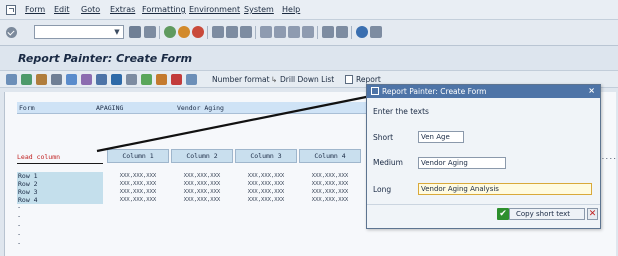  What do you see at coordinates (441, 137) in the screenshot?
I see `short-text-input` at bounding box center [441, 137].